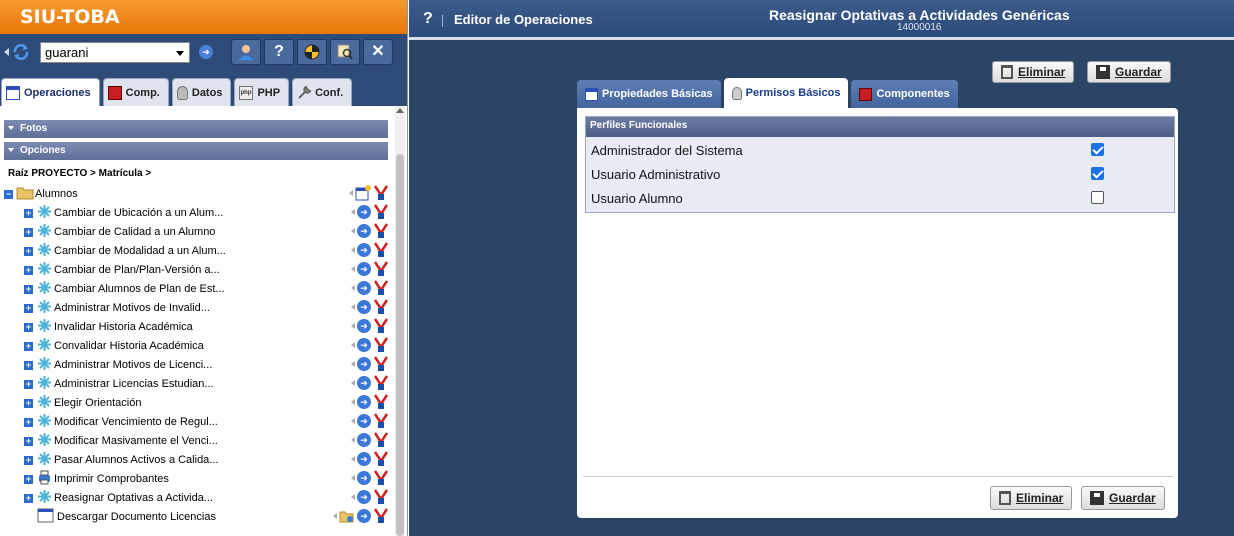 The image size is (1234, 536). What do you see at coordinates (196, 250) in the screenshot?
I see `tree-item-row: + Cambiar de Modalidad a un Alum... ➜` at bounding box center [196, 250].